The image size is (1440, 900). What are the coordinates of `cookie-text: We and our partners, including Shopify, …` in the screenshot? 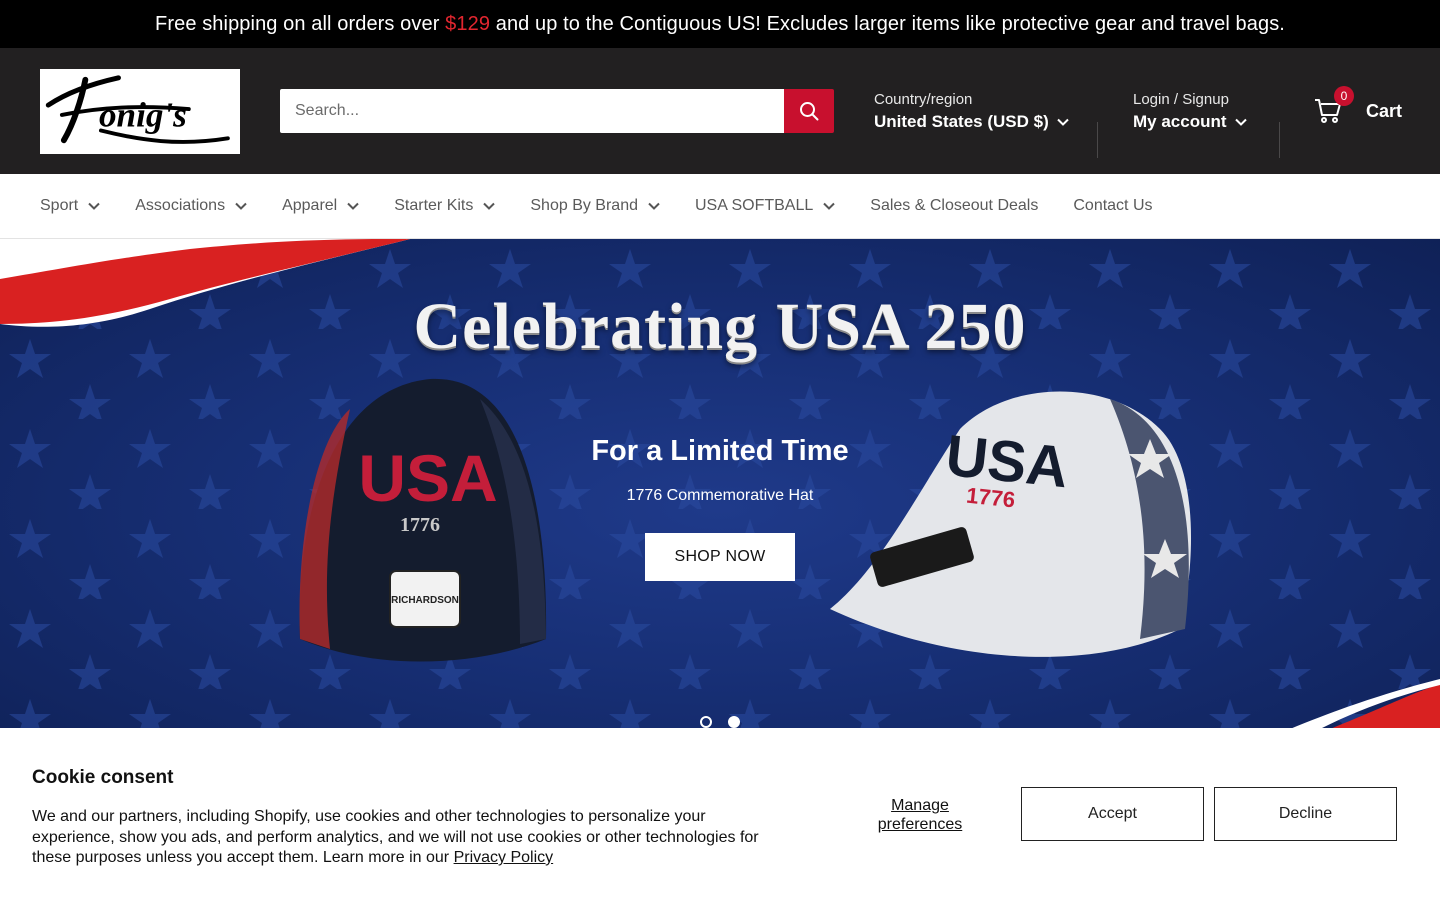 It's located at (397, 838).